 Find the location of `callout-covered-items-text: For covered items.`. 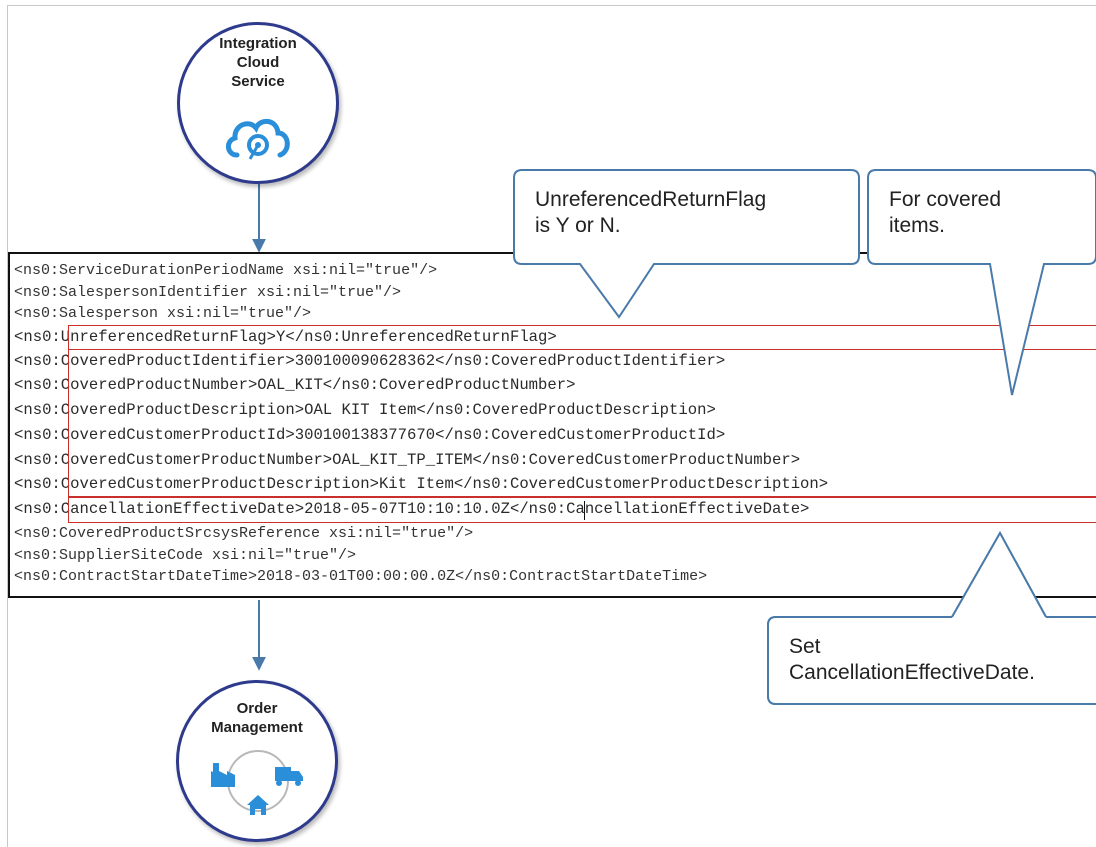

callout-covered-items-text: For covered items. is located at coordinates (945, 212).